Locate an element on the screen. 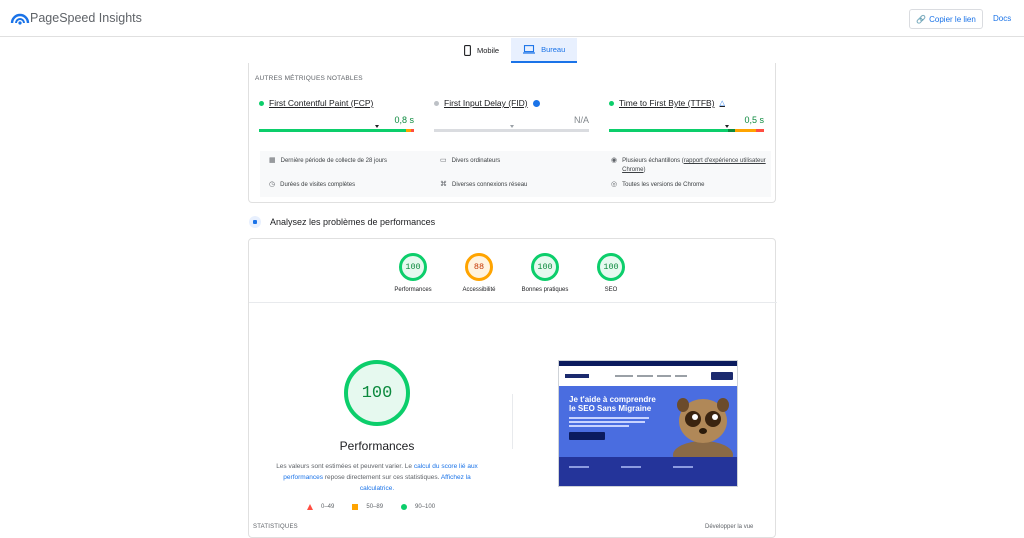 The image size is (1024, 538). shot-logo is located at coordinates (577, 376).